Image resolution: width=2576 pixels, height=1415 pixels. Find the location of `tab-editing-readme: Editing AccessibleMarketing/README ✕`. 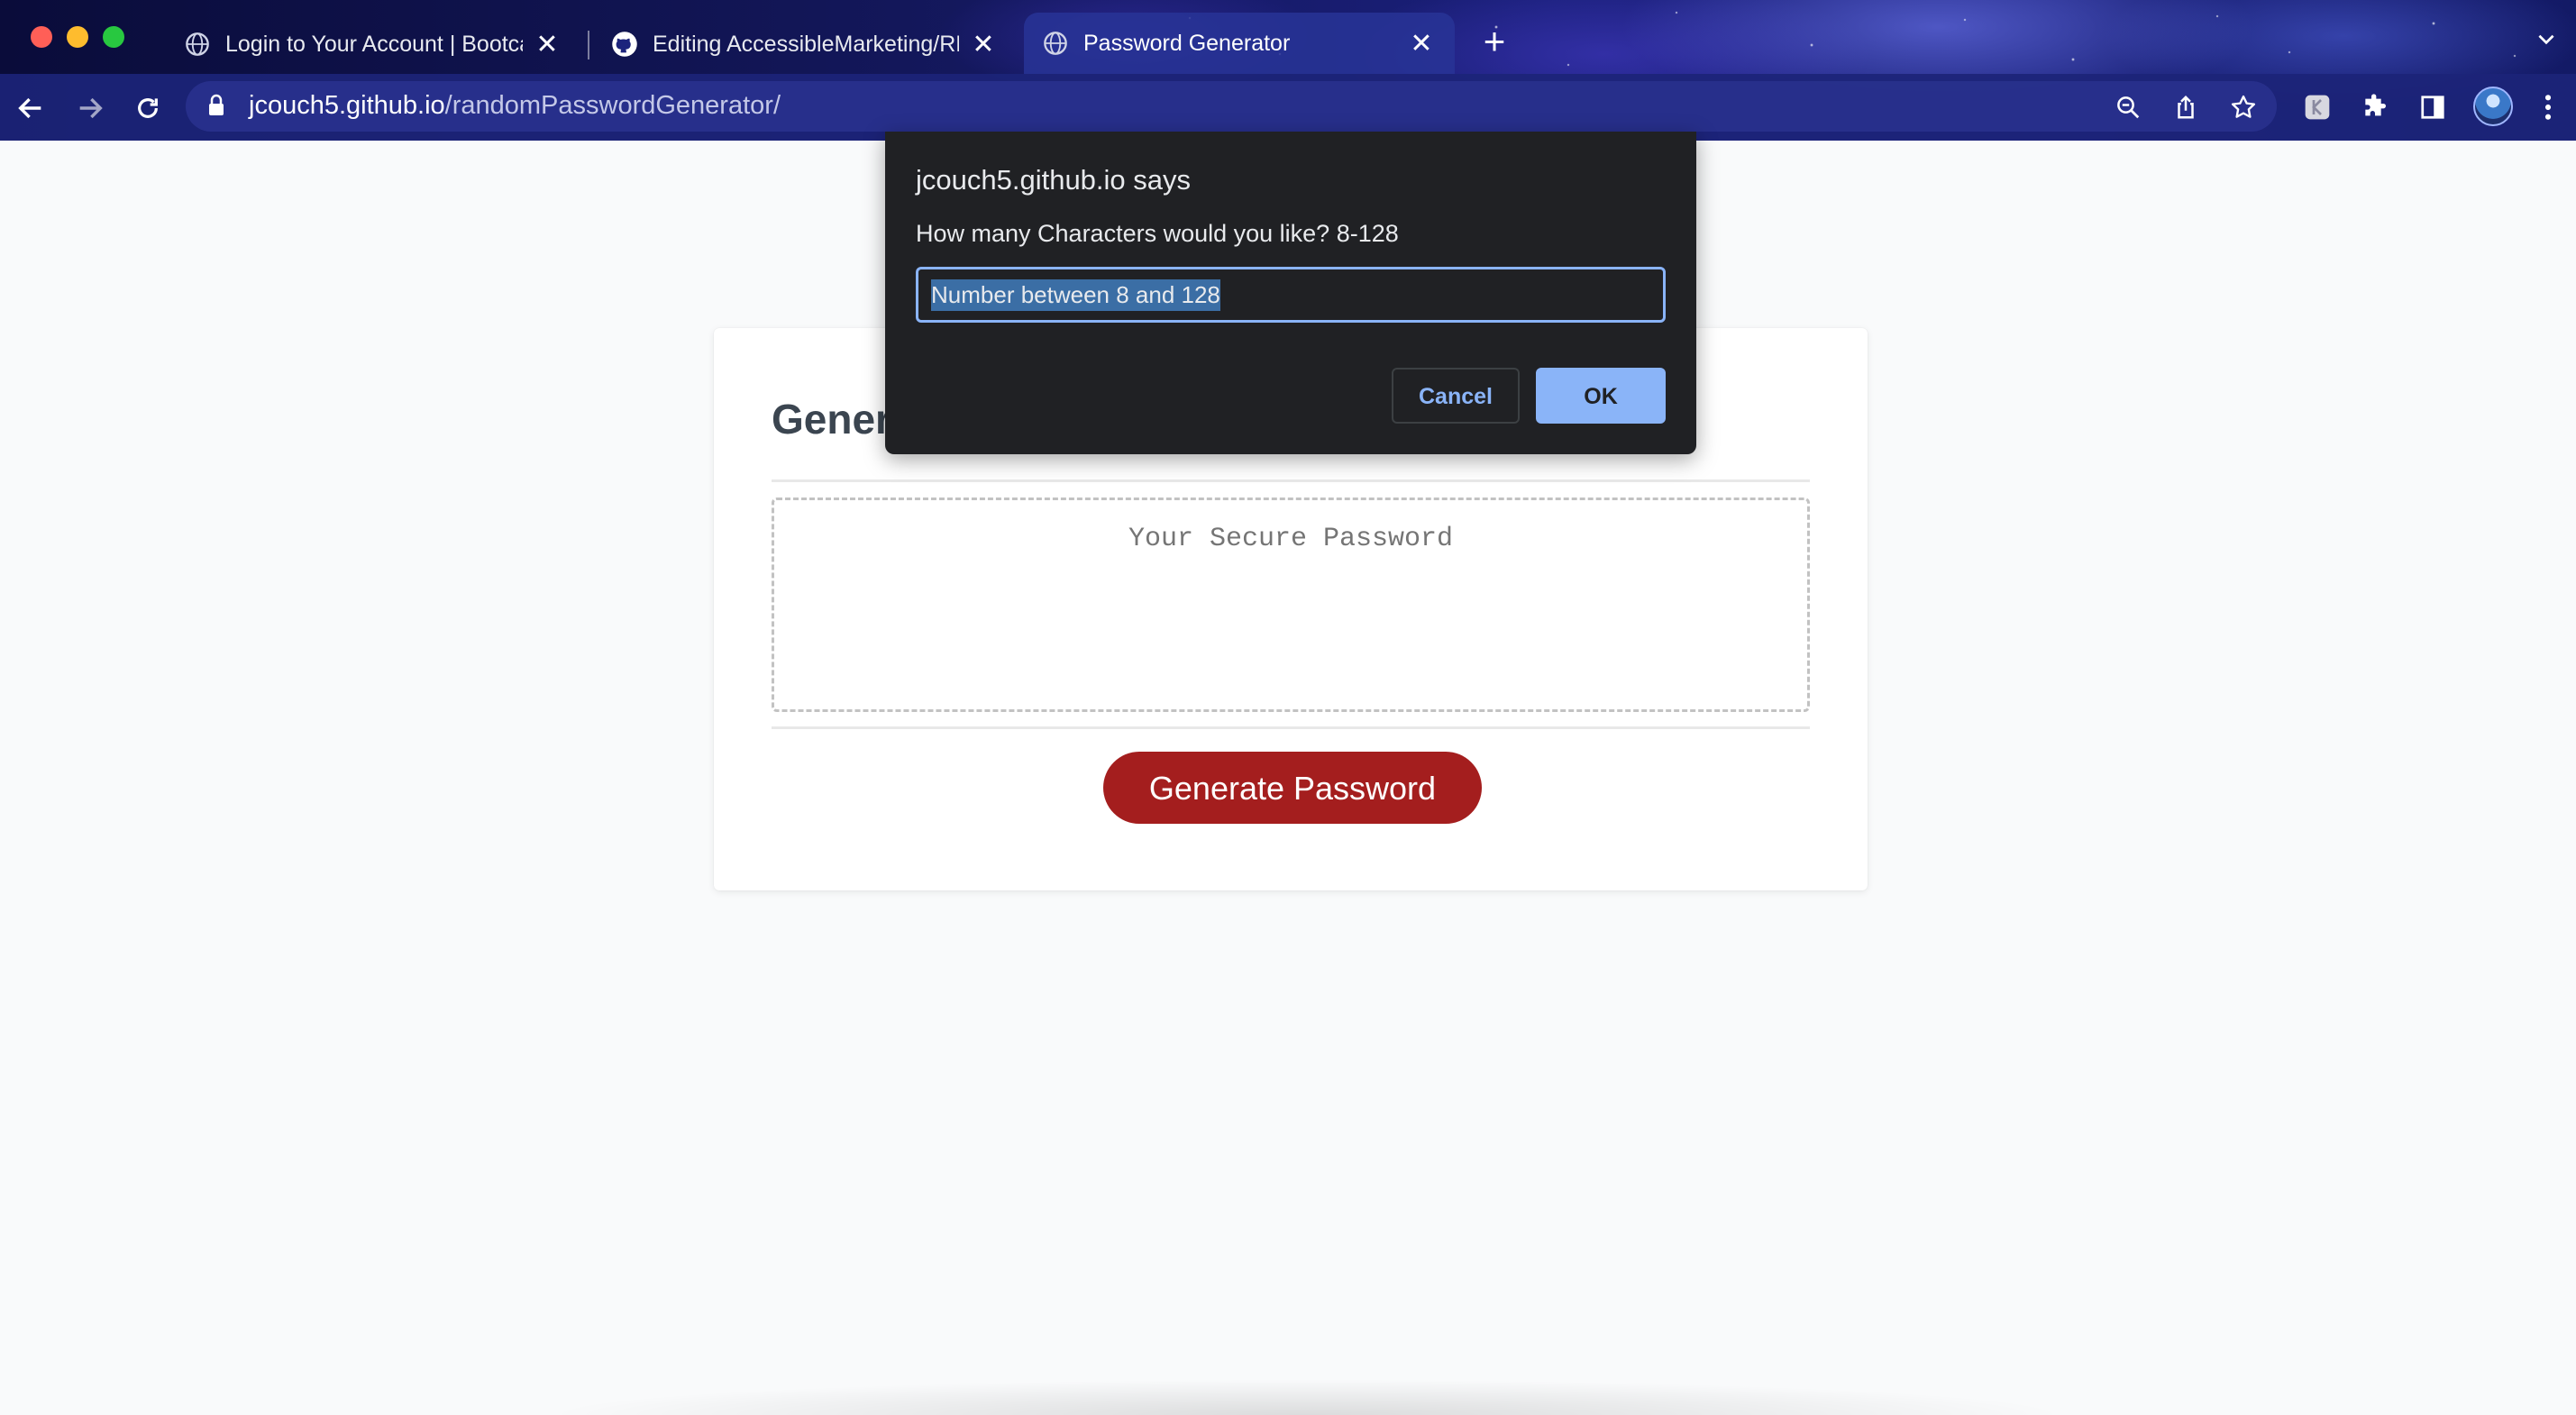

tab-editing-readme: Editing AccessibleMarketing/README ✕ is located at coordinates (805, 44).